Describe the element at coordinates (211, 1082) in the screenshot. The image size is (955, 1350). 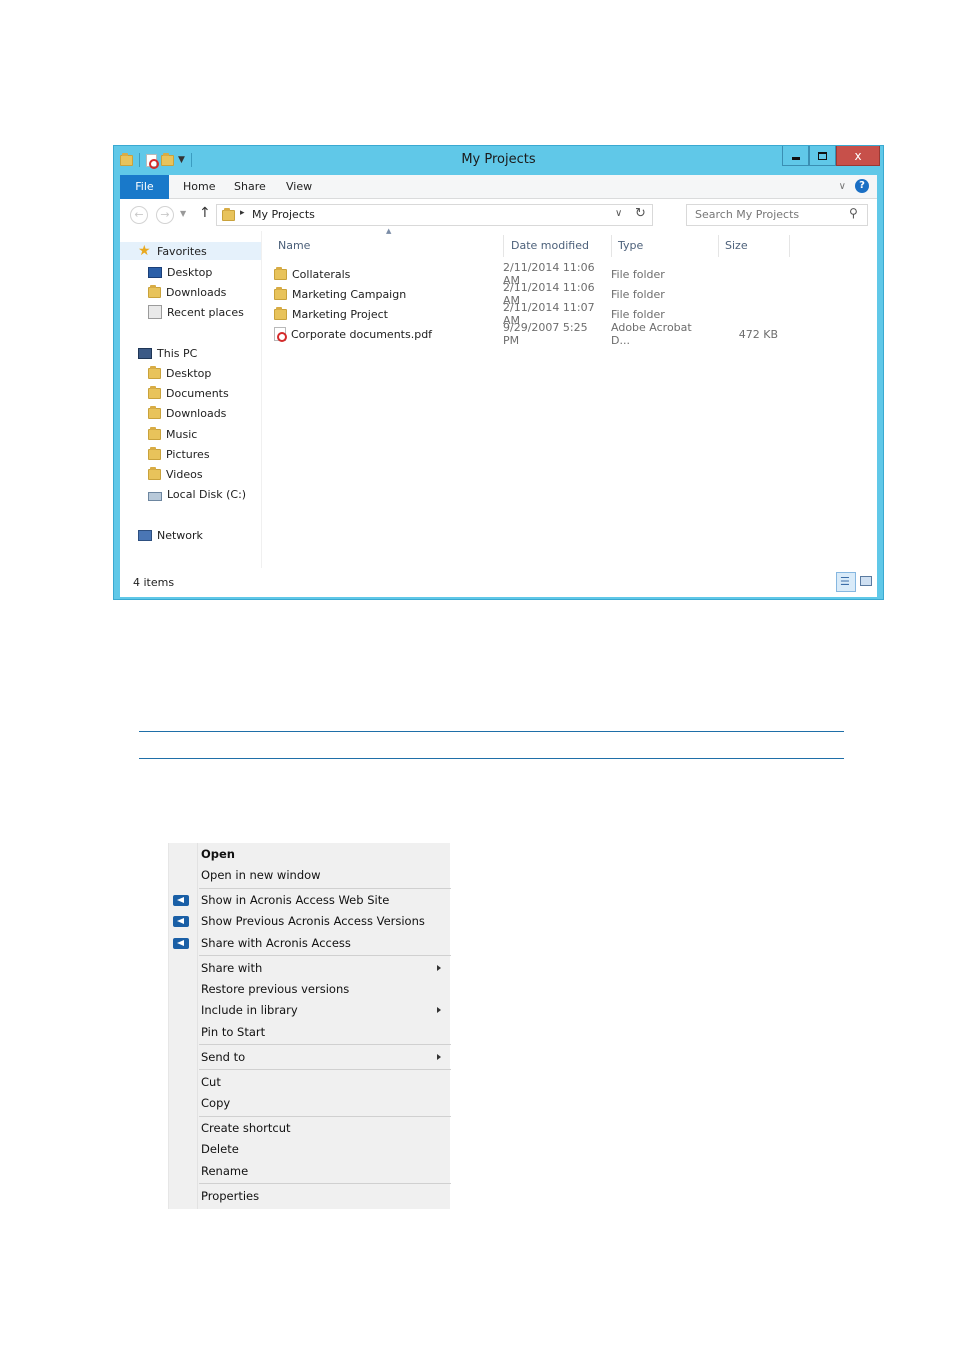
I see `menu-item-cut: Cut` at that location.